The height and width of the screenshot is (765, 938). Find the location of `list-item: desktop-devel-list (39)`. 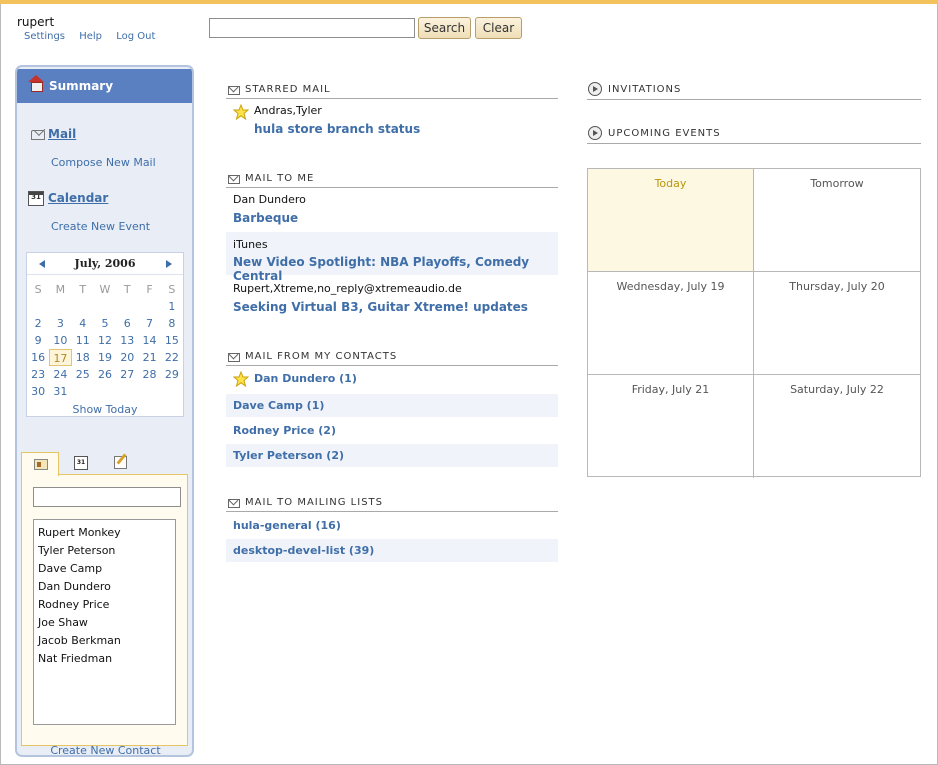

list-item: desktop-devel-list (39) is located at coordinates (392, 550).